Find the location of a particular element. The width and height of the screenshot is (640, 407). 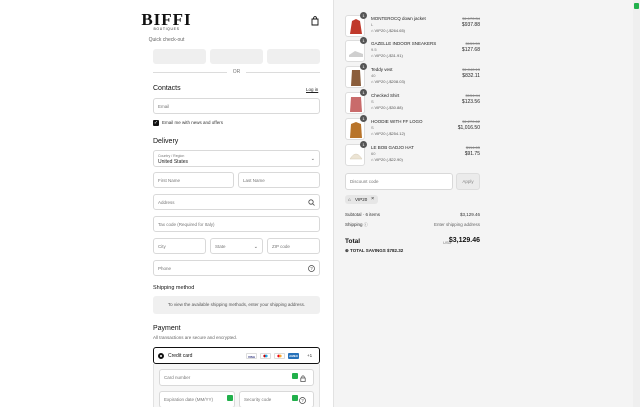

visa-icon: VISA is located at coordinates (251, 356).